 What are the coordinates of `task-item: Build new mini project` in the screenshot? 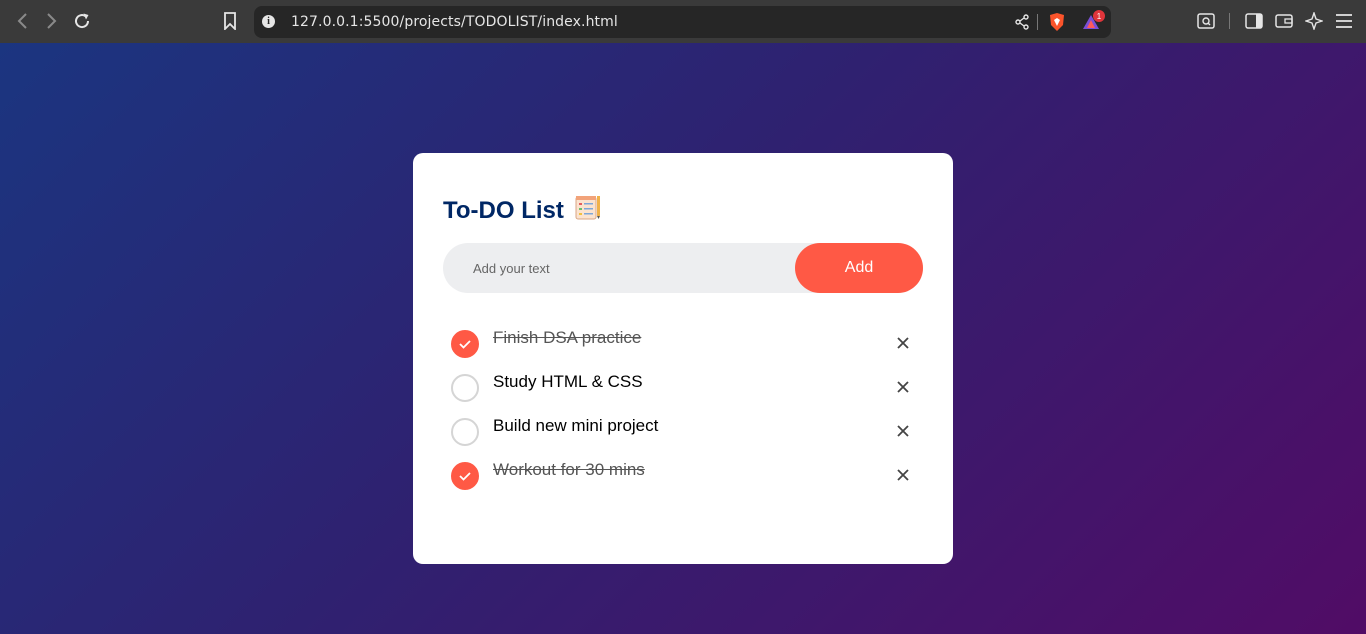 It's located at (683, 428).